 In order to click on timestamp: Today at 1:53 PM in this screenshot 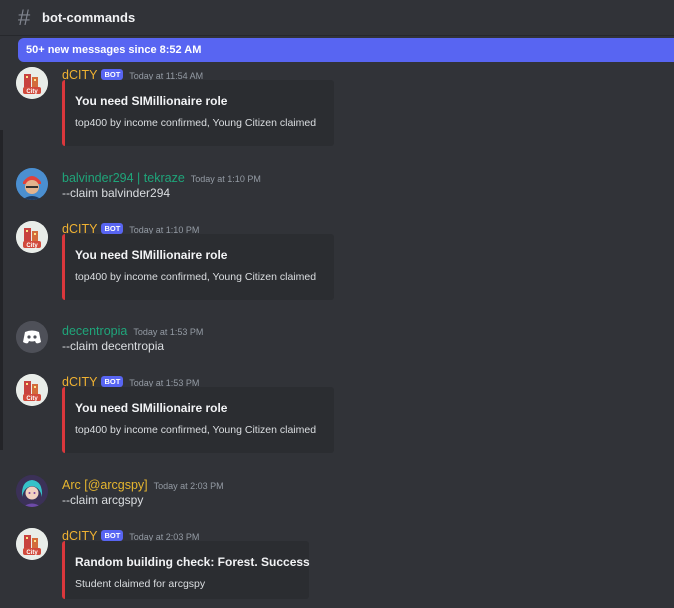, I will do `click(168, 332)`.